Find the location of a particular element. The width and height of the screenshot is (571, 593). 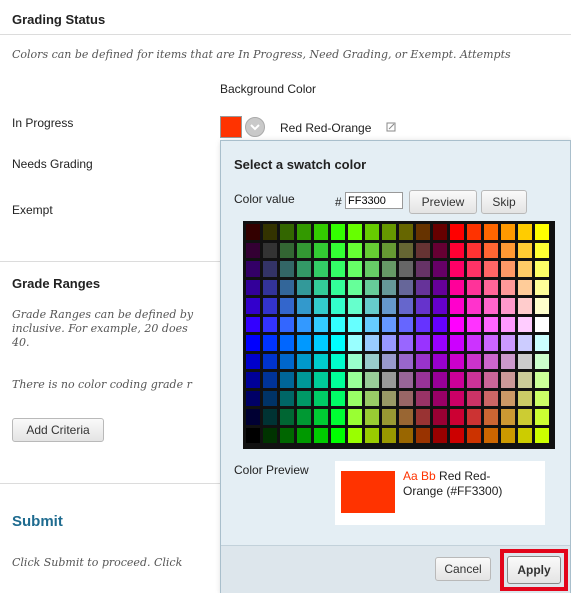

skip-button: Skip is located at coordinates (504, 202).